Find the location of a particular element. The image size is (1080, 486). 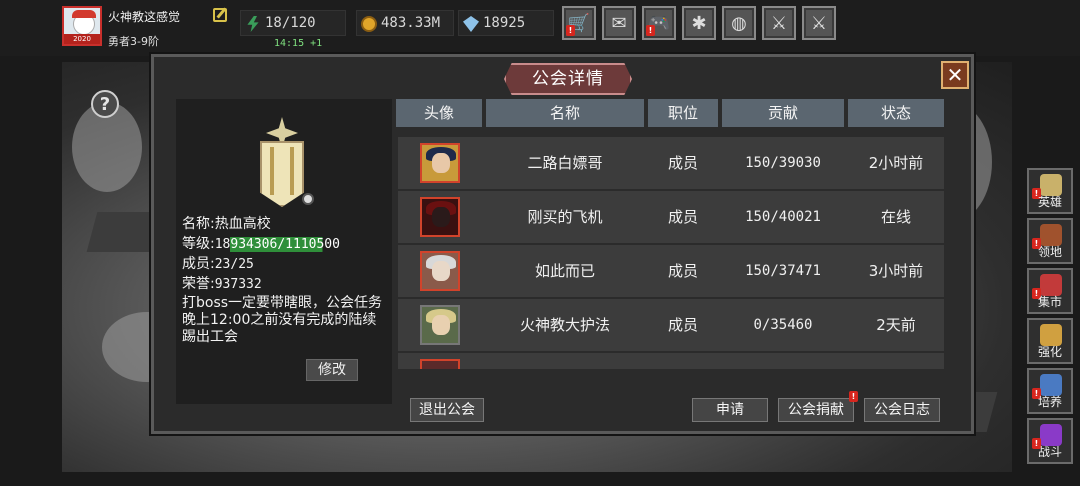

member-contribution: 150/37471 is located at coordinates (783, 271).